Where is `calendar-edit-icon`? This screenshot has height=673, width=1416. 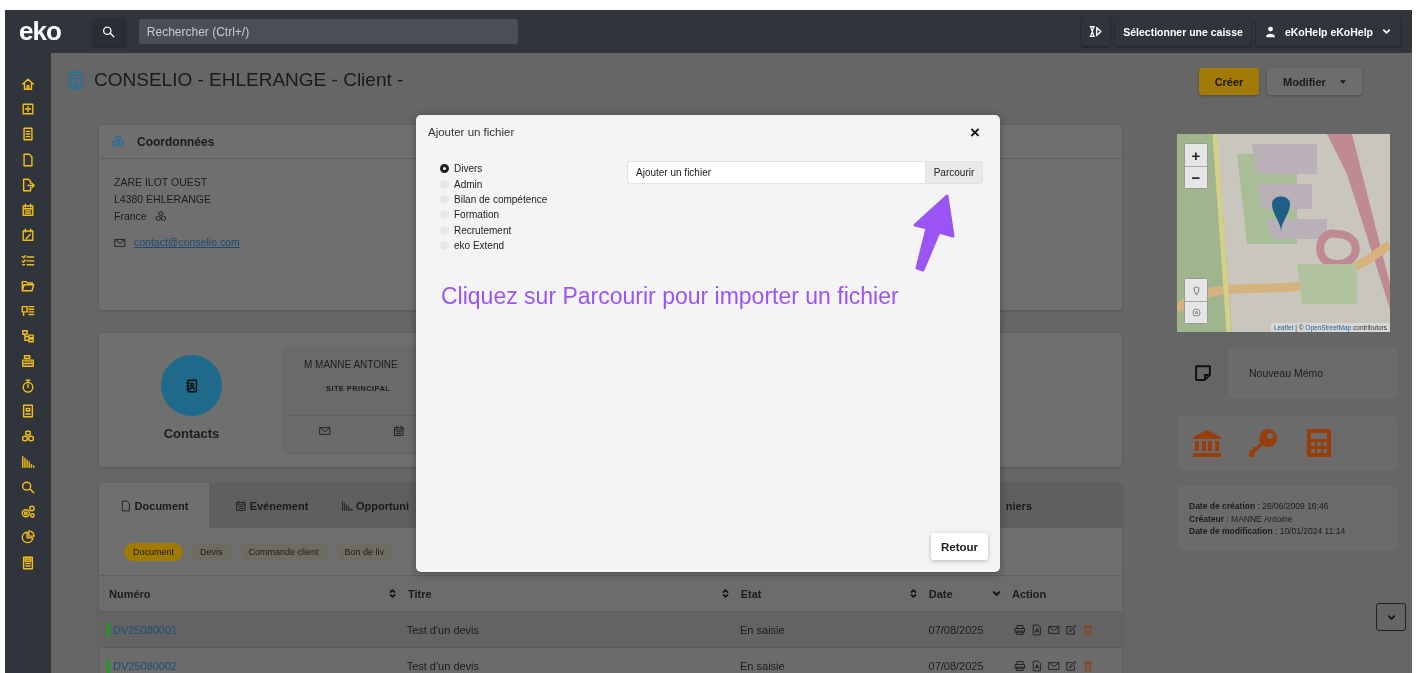
calendar-edit-icon is located at coordinates (28, 235).